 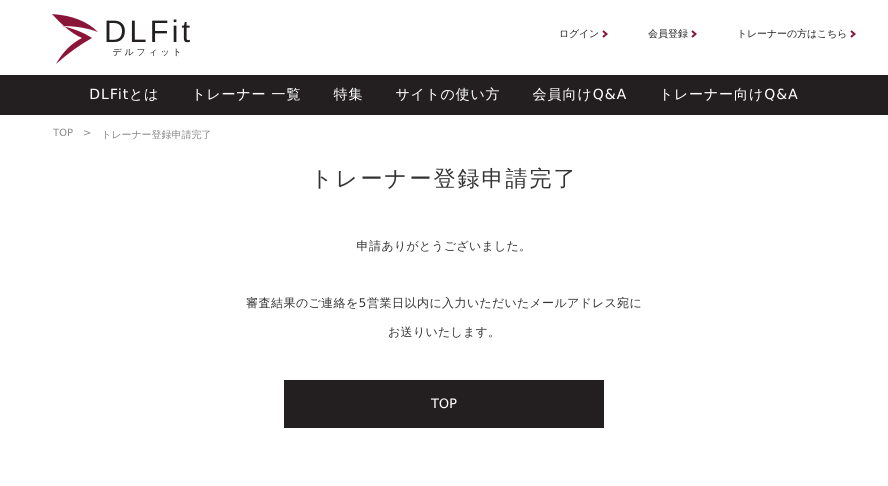 I want to click on message-text: 審査結果のご連絡を5営業日以内に入力いただいたメールアドレス宛に, so click(x=444, y=303).